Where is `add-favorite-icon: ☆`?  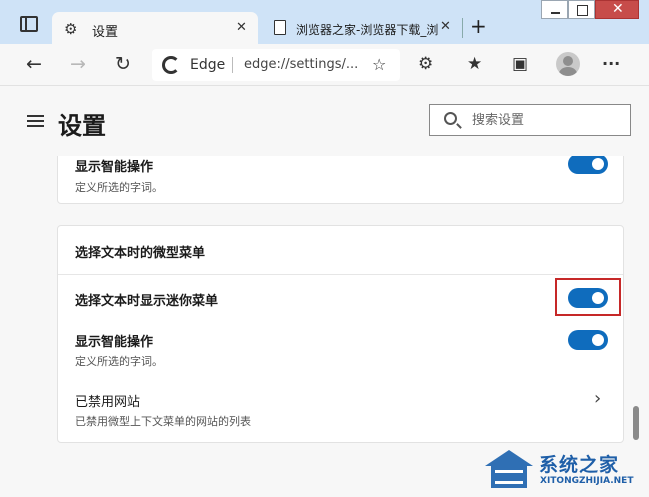 add-favorite-icon: ☆ is located at coordinates (379, 64).